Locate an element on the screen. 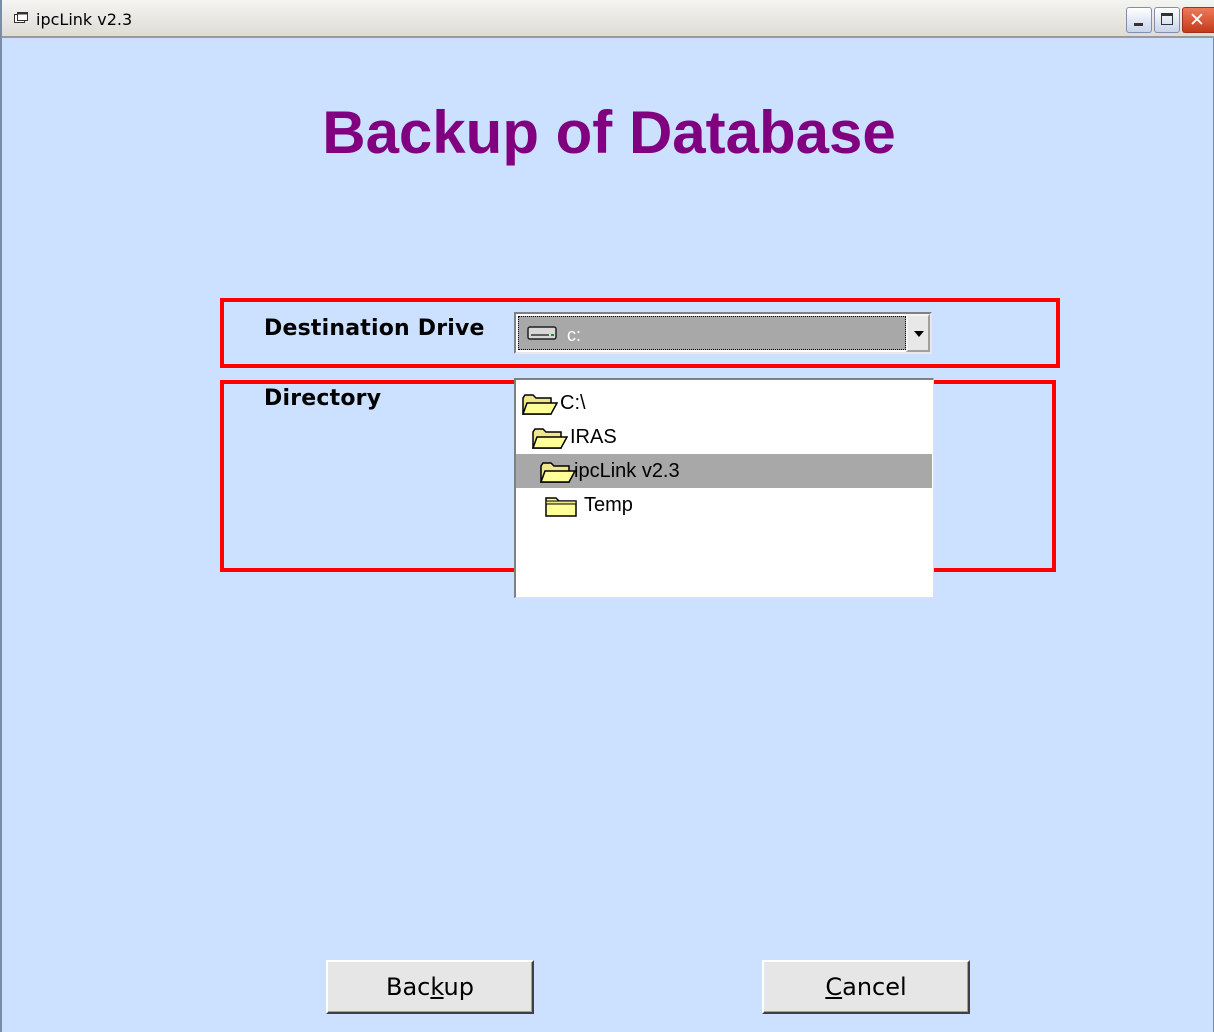 The width and height of the screenshot is (1214, 1032). directory-item-label: C:\ is located at coordinates (573, 403).